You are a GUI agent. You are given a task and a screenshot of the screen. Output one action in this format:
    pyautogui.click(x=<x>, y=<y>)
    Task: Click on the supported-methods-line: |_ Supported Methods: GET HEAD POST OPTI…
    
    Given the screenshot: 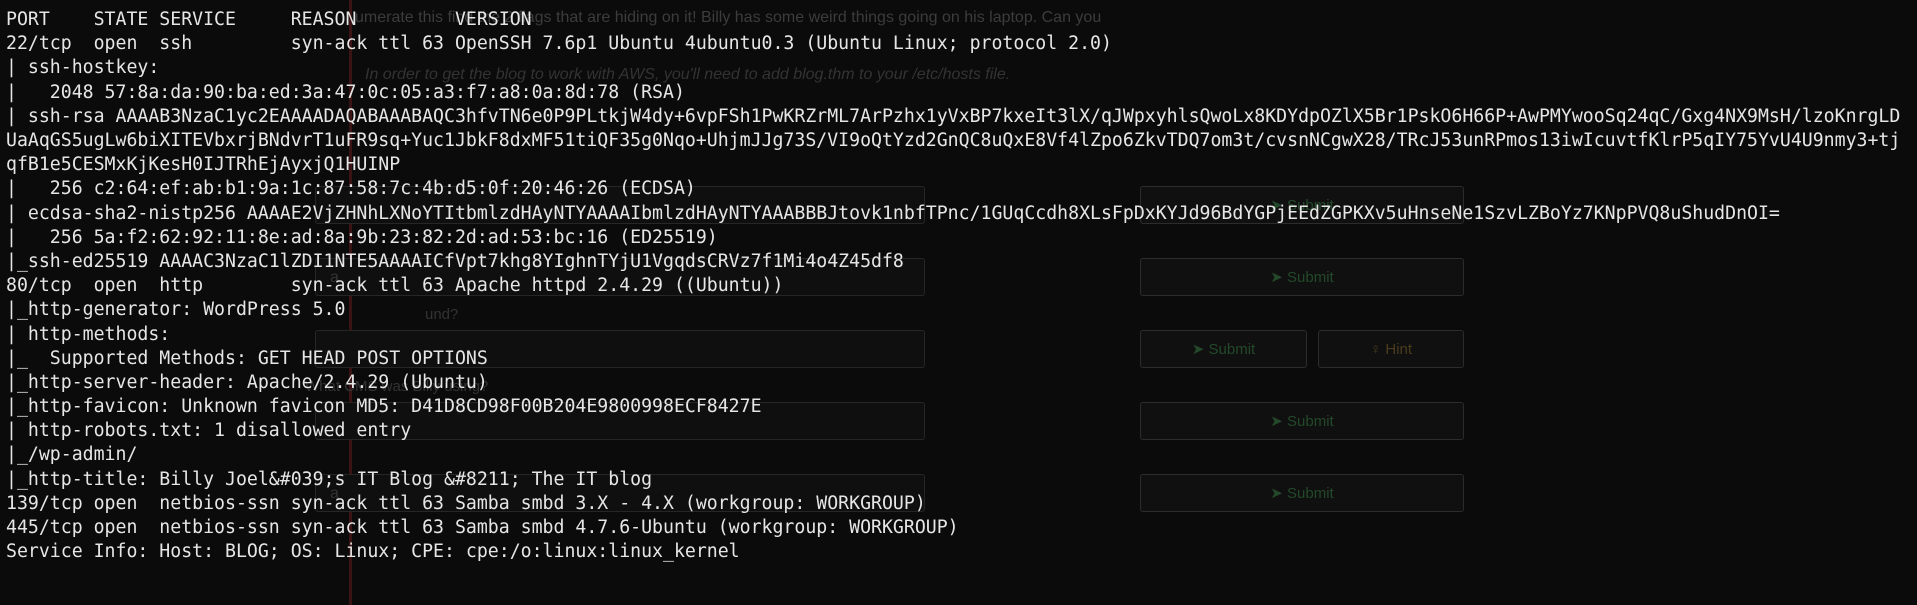 What is the action you would take?
    pyautogui.click(x=247, y=358)
    